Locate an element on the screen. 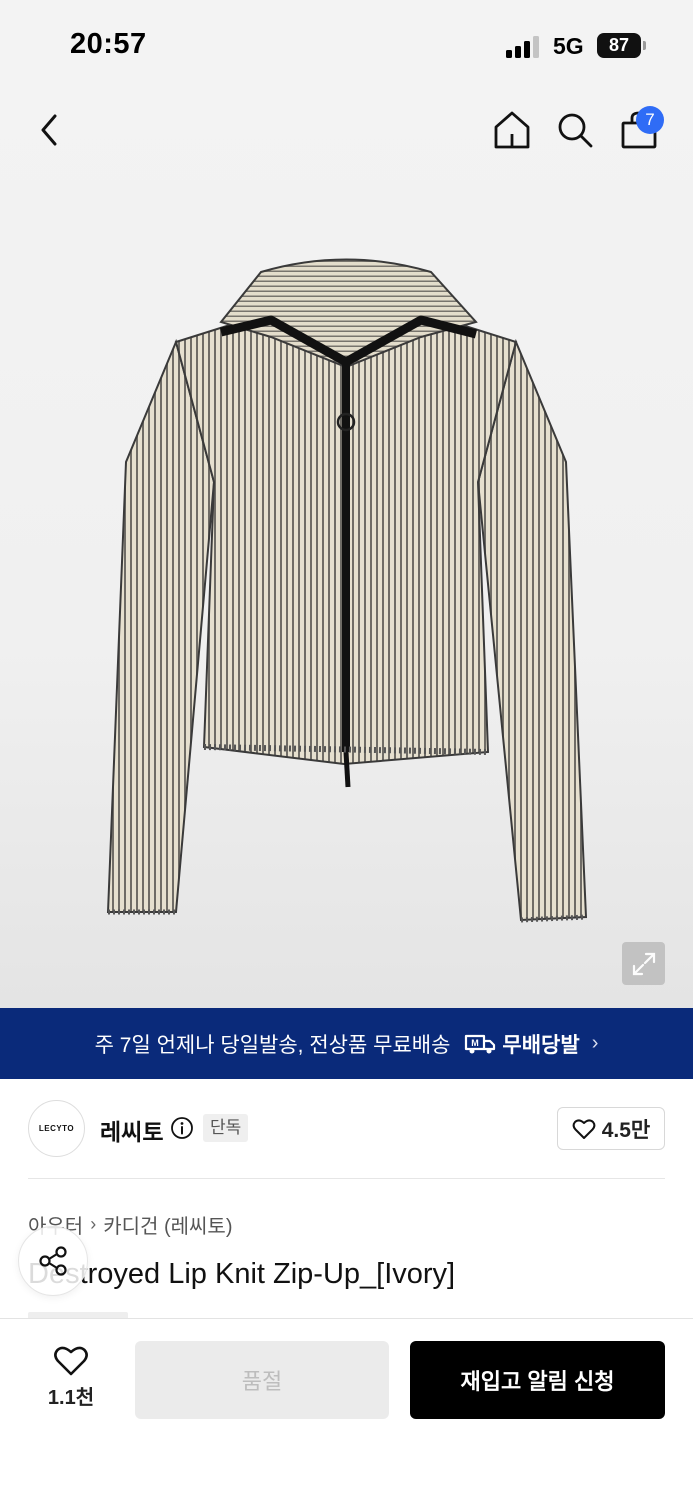 This screenshot has width=693, height=1500. brand-like-button: 4.5만 is located at coordinates (611, 1128).